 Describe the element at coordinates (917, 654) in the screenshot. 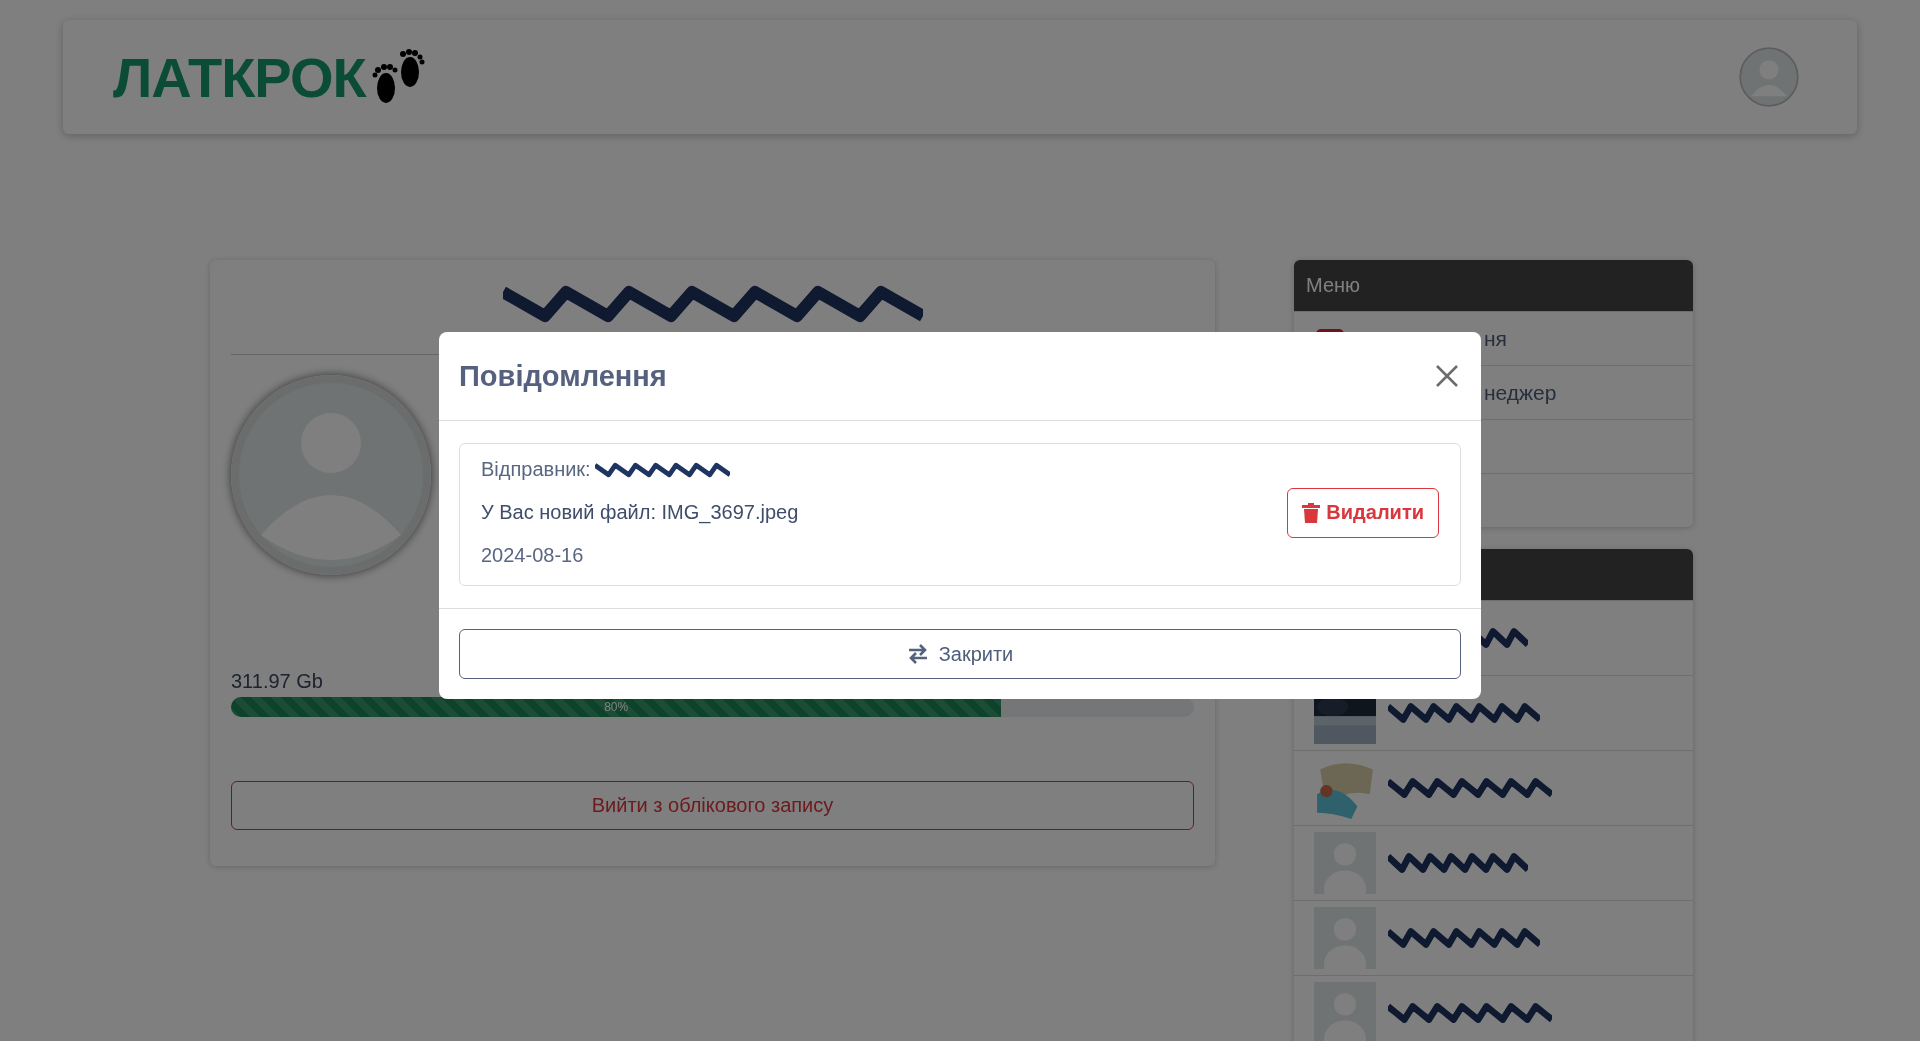

I see `swap-arrows-icon` at that location.